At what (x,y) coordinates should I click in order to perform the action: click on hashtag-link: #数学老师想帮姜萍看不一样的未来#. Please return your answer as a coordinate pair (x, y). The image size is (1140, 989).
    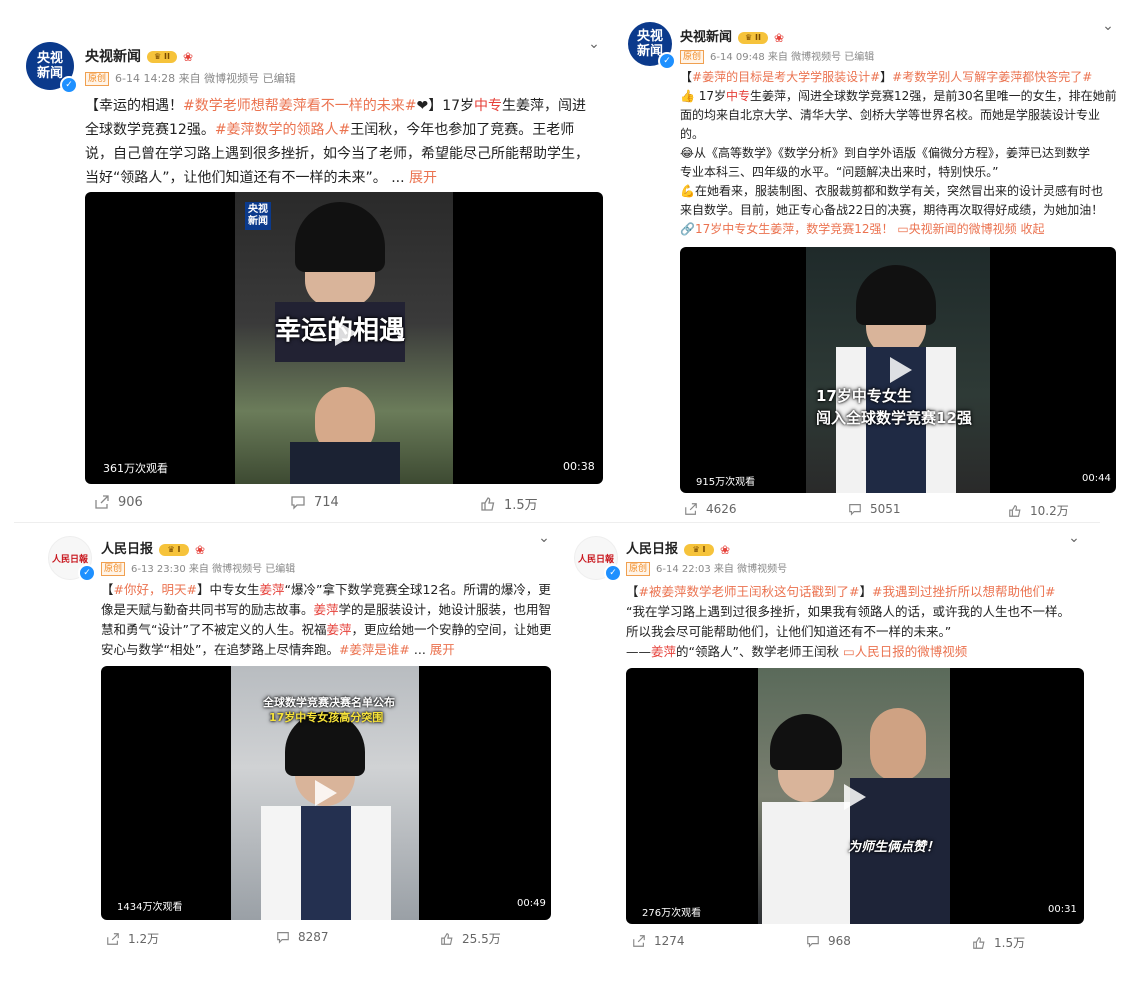
    Looking at the image, I should click on (299, 106).